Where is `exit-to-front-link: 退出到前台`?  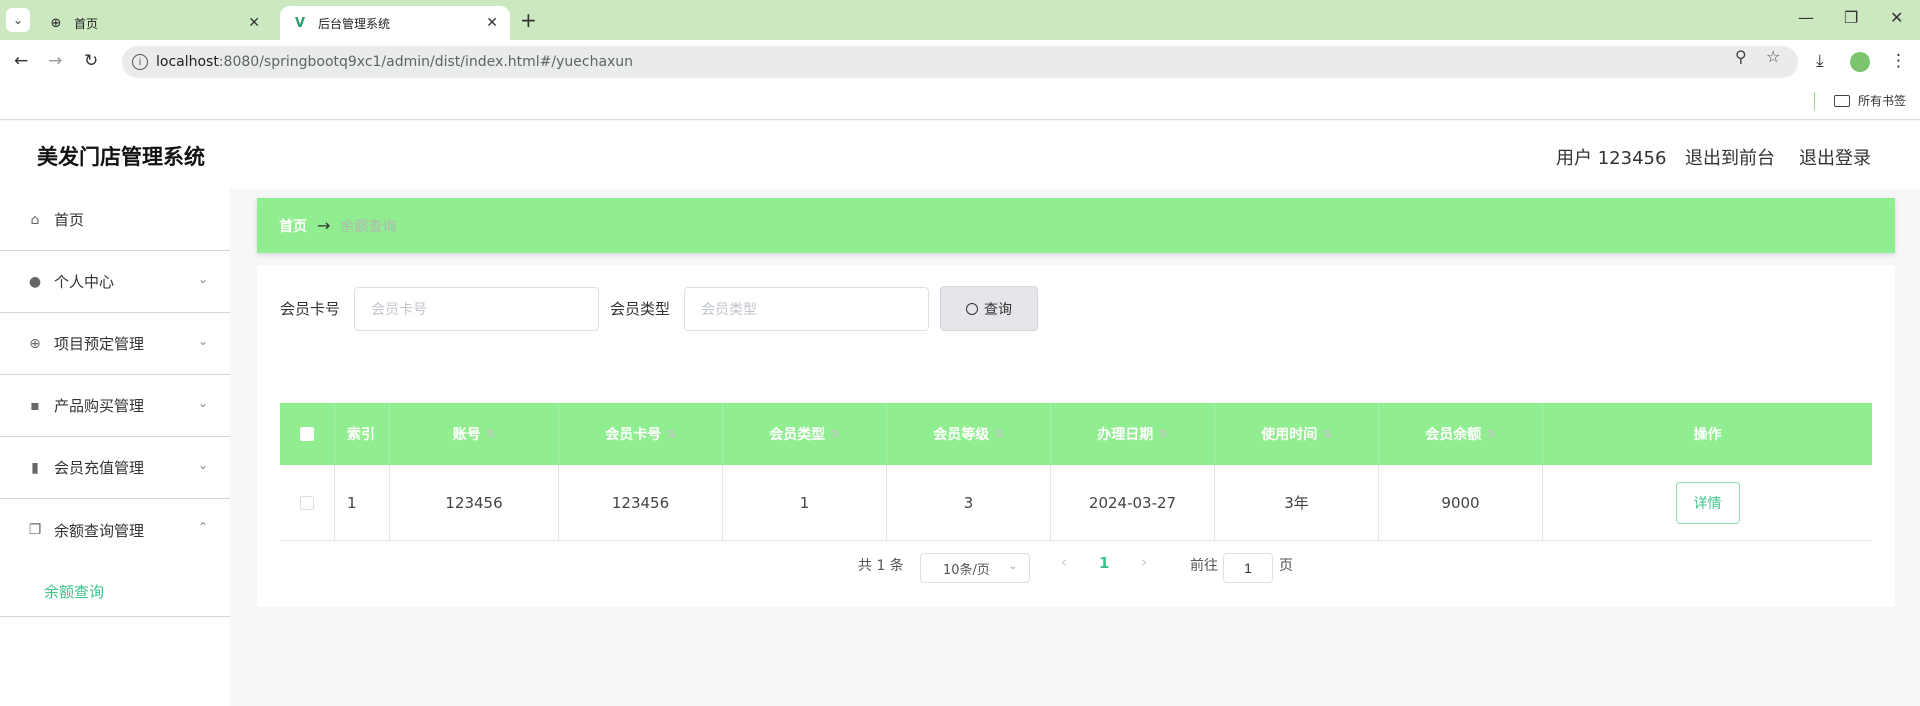 exit-to-front-link: 退出到前台 is located at coordinates (1730, 157).